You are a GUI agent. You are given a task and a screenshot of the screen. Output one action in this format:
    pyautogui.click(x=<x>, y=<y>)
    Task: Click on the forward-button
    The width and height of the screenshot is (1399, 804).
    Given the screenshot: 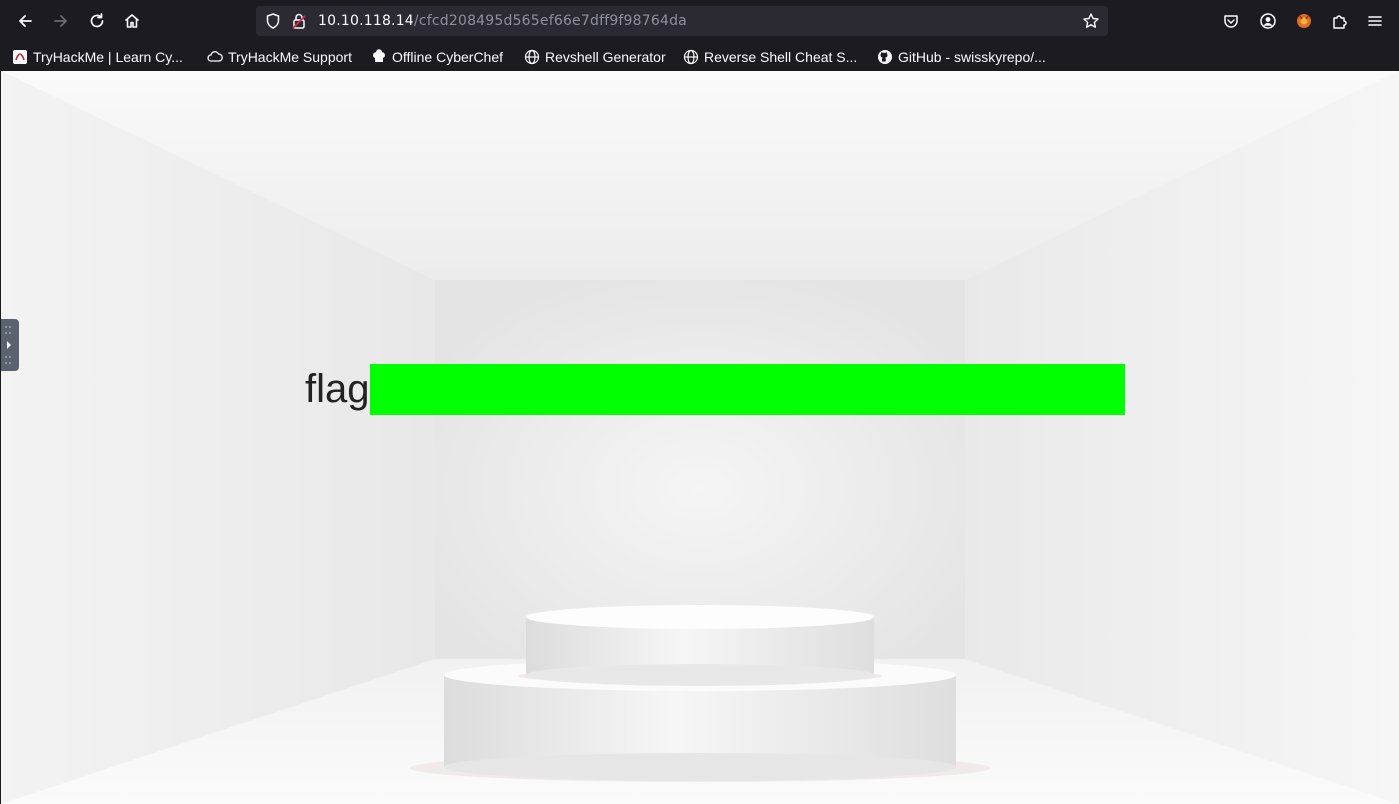 What is the action you would take?
    pyautogui.click(x=61, y=21)
    